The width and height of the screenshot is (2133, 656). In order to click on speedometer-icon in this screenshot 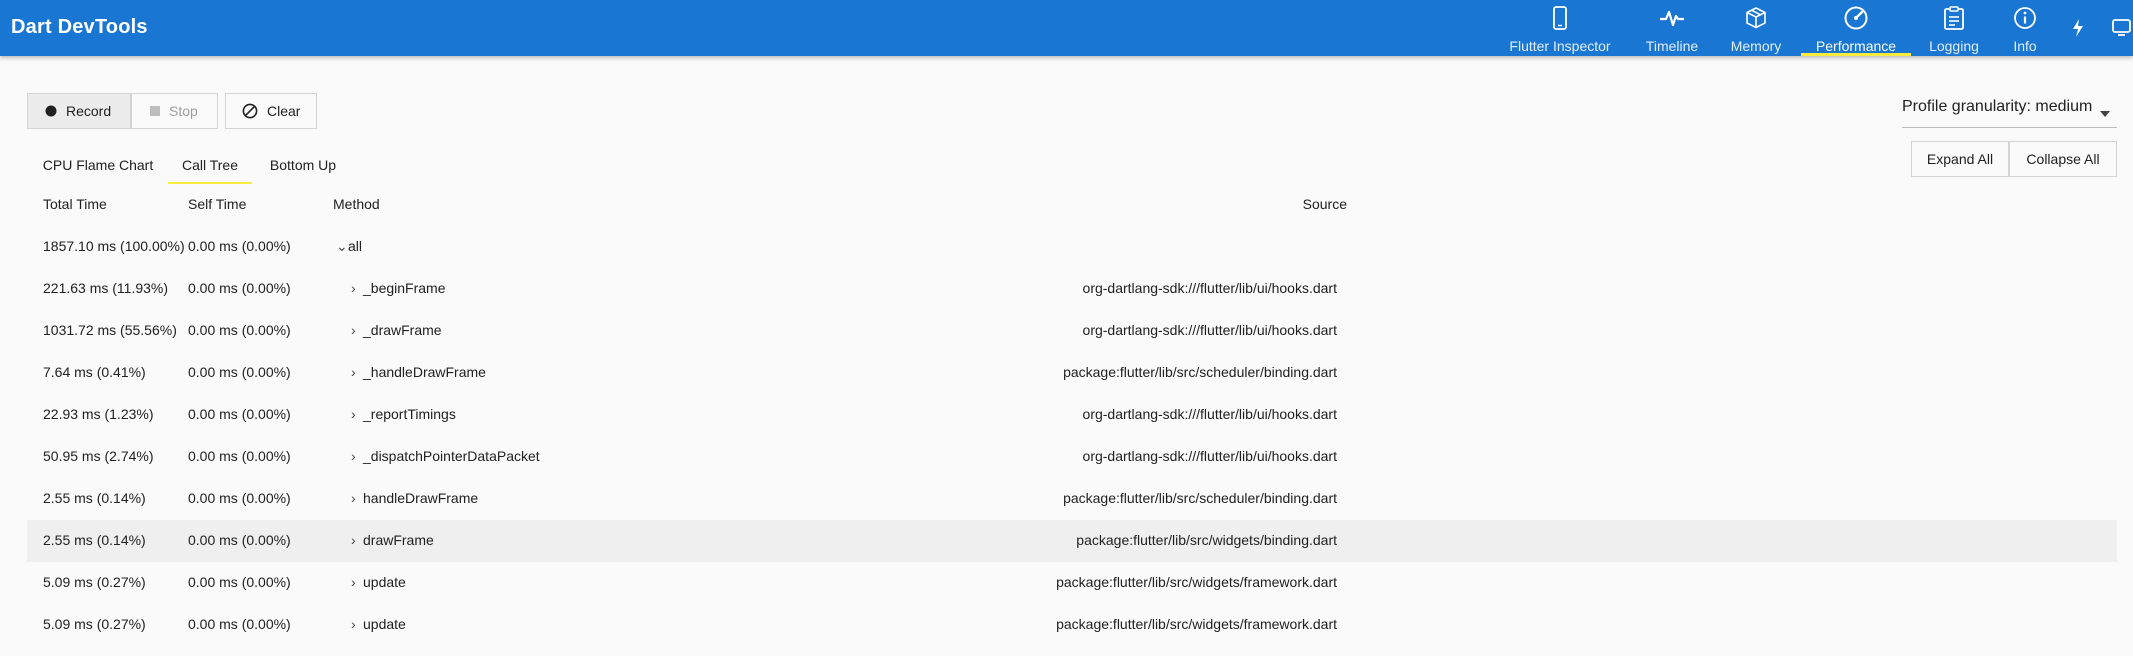, I will do `click(1856, 18)`.